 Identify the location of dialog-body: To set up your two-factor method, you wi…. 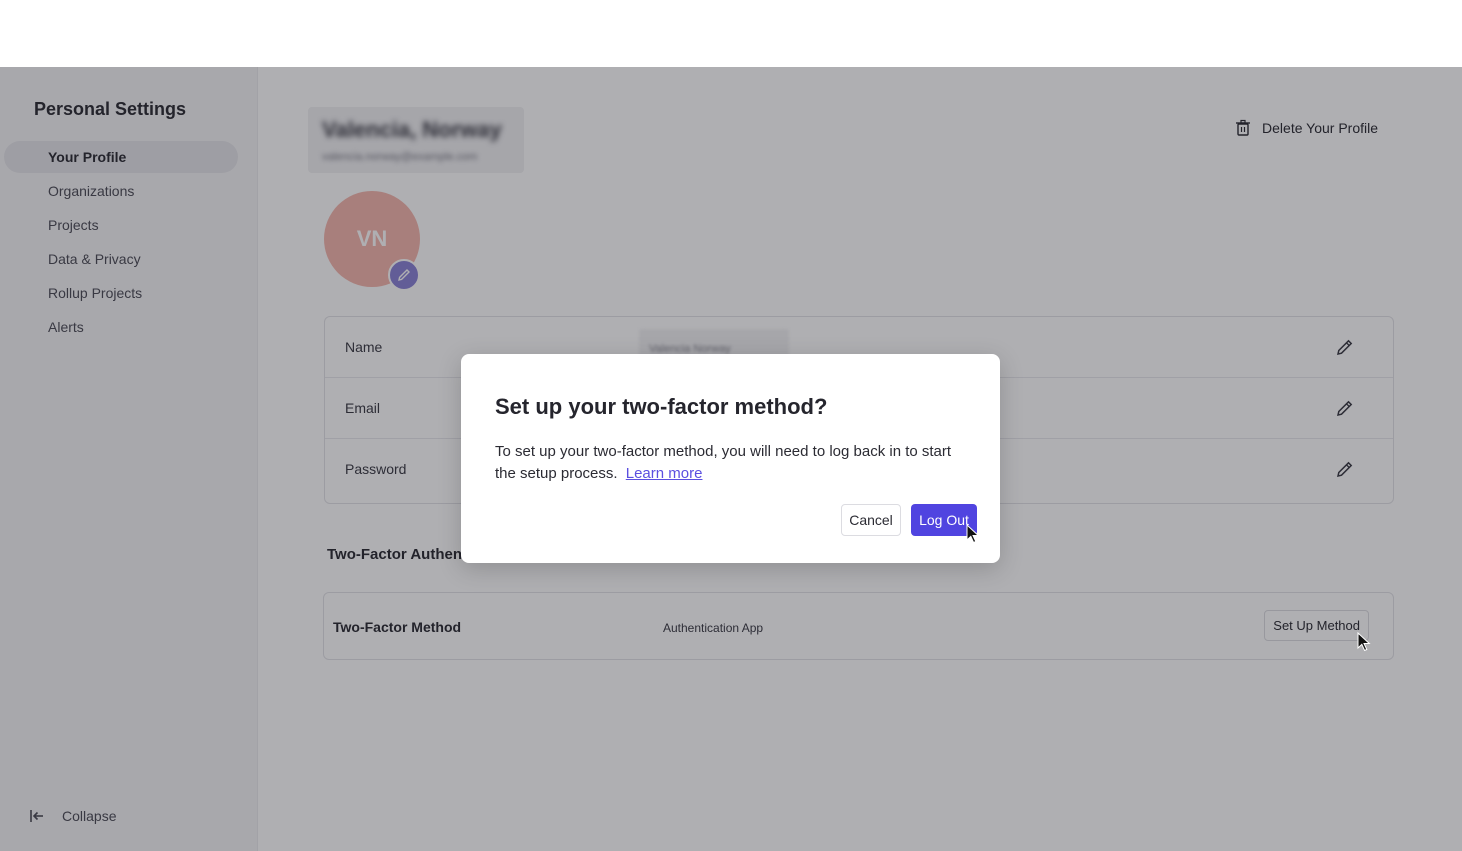
(730, 463).